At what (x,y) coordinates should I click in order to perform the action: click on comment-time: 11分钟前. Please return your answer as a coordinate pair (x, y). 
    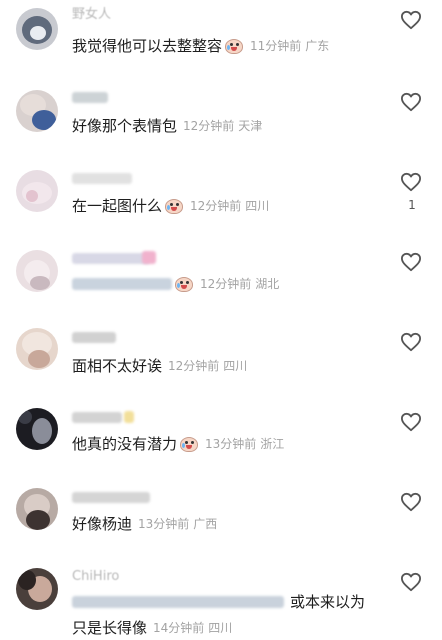
    Looking at the image, I should click on (276, 46).